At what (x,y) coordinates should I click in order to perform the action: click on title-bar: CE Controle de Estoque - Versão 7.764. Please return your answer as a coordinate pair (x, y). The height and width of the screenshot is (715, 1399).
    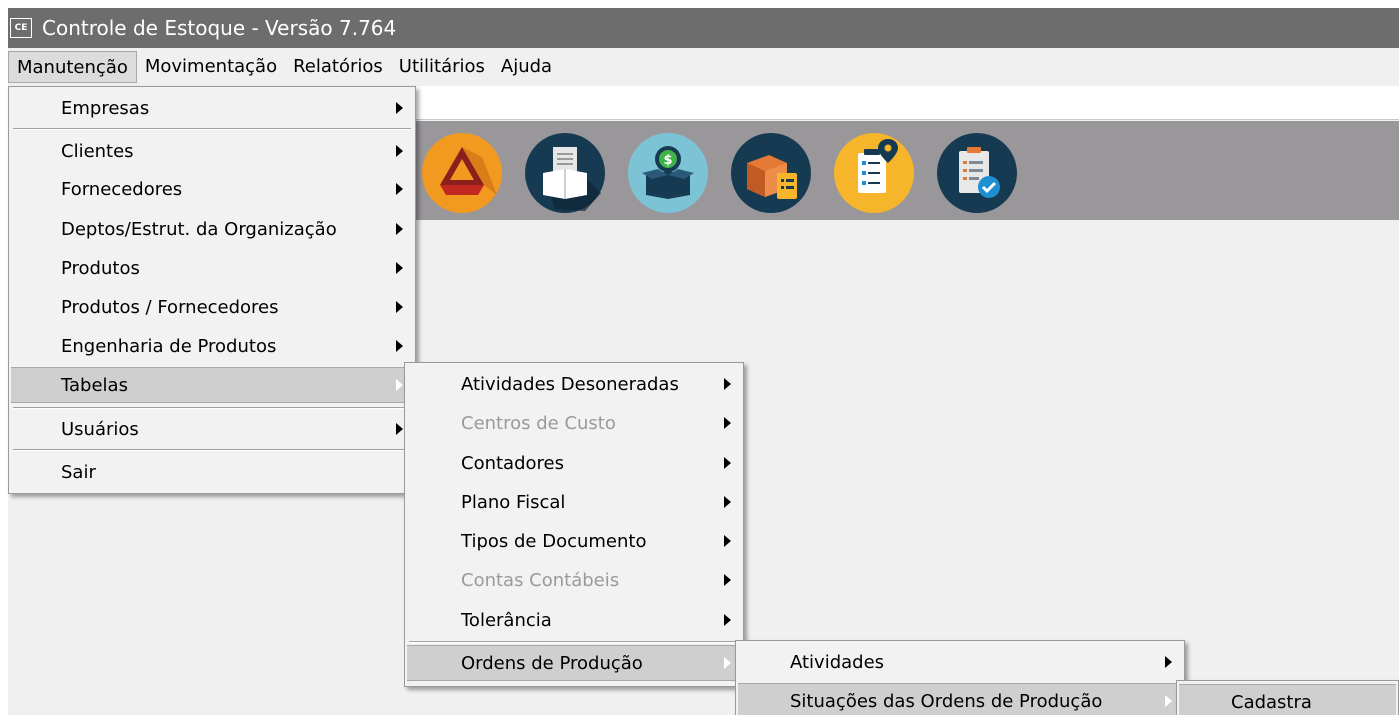
    Looking at the image, I should click on (703, 28).